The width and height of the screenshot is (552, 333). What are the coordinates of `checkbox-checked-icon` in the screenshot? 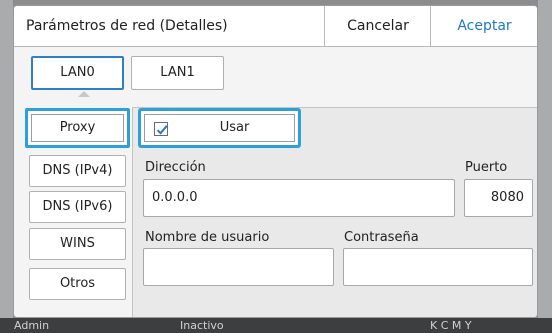 It's located at (161, 129).